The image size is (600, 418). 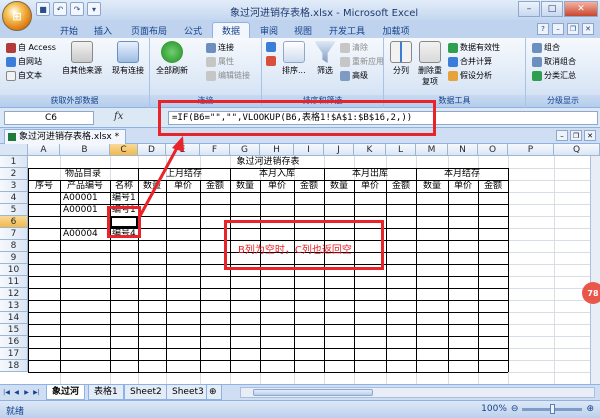 What do you see at coordinates (14, 222) in the screenshot?
I see `row-header: 6` at bounding box center [14, 222].